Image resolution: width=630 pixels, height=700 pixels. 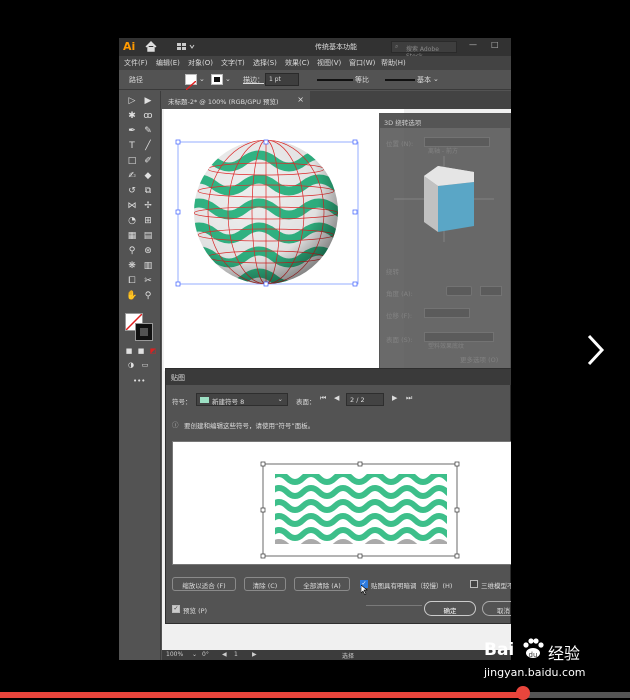 What do you see at coordinates (132, 176) in the screenshot?
I see `shaper-tool-icon: ✍` at bounding box center [132, 176].